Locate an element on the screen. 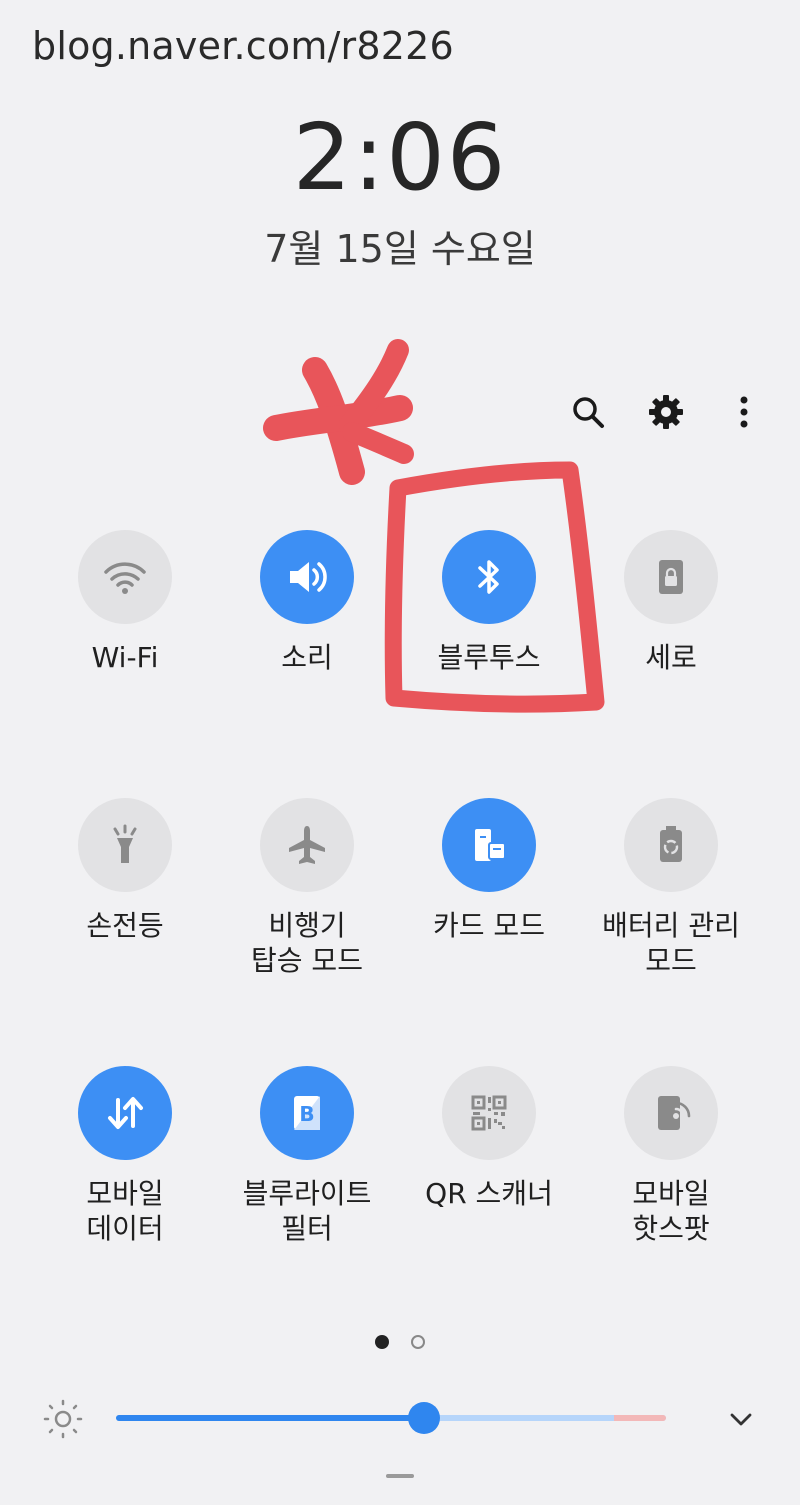 The height and width of the screenshot is (1505, 800). quick-panel-toolbar is located at coordinates (666, 412).